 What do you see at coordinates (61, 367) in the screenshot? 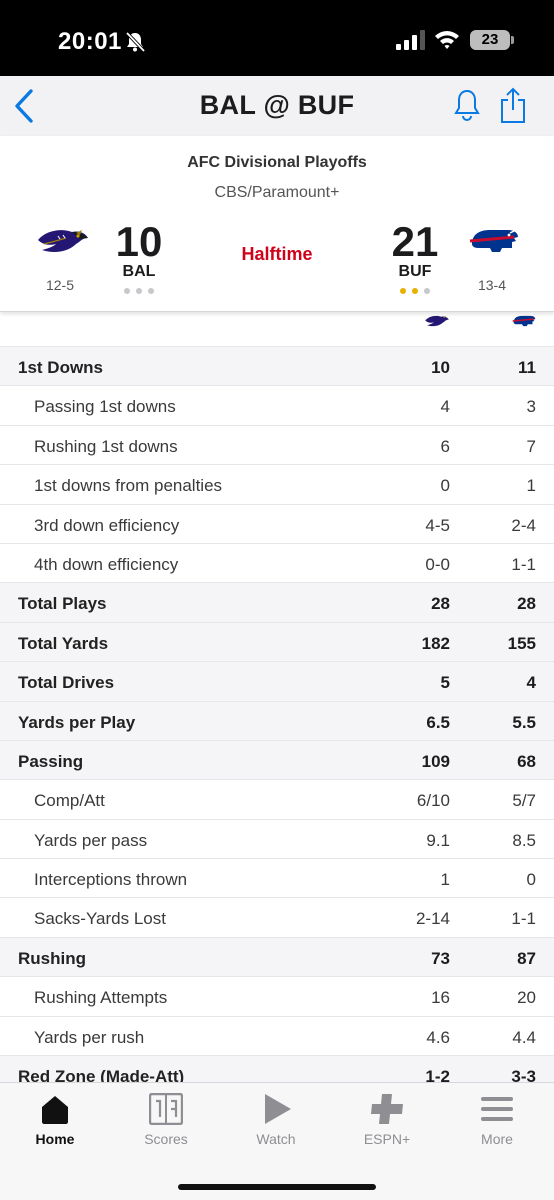
I see `stat-label: 1st Downs` at bounding box center [61, 367].